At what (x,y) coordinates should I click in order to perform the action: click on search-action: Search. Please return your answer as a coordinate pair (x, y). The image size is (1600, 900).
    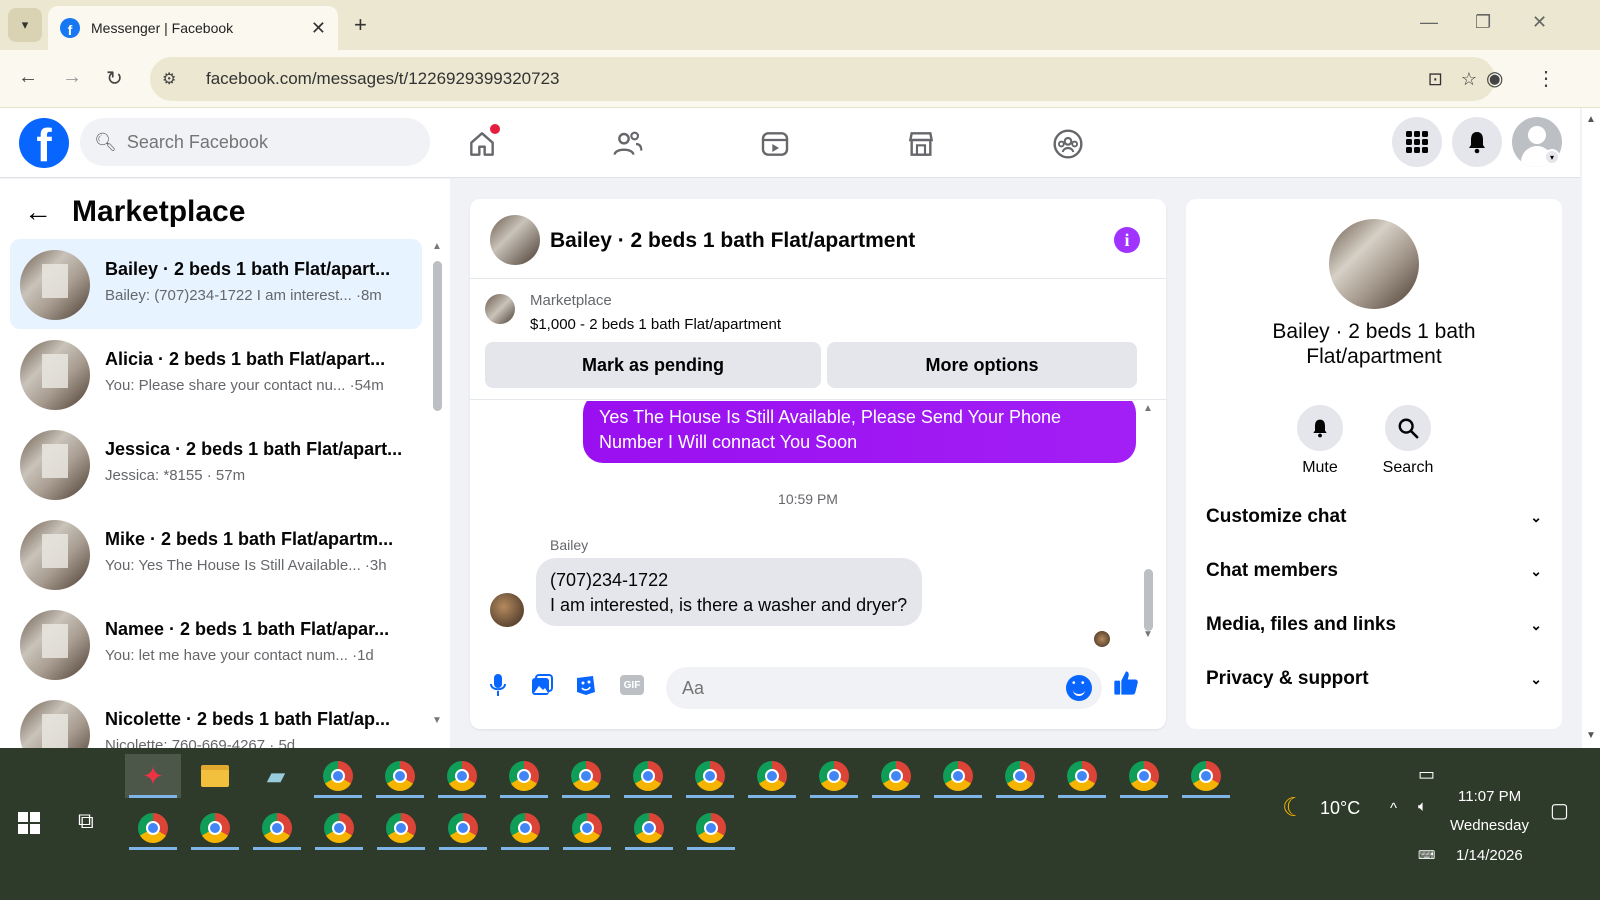
    Looking at the image, I should click on (1408, 441).